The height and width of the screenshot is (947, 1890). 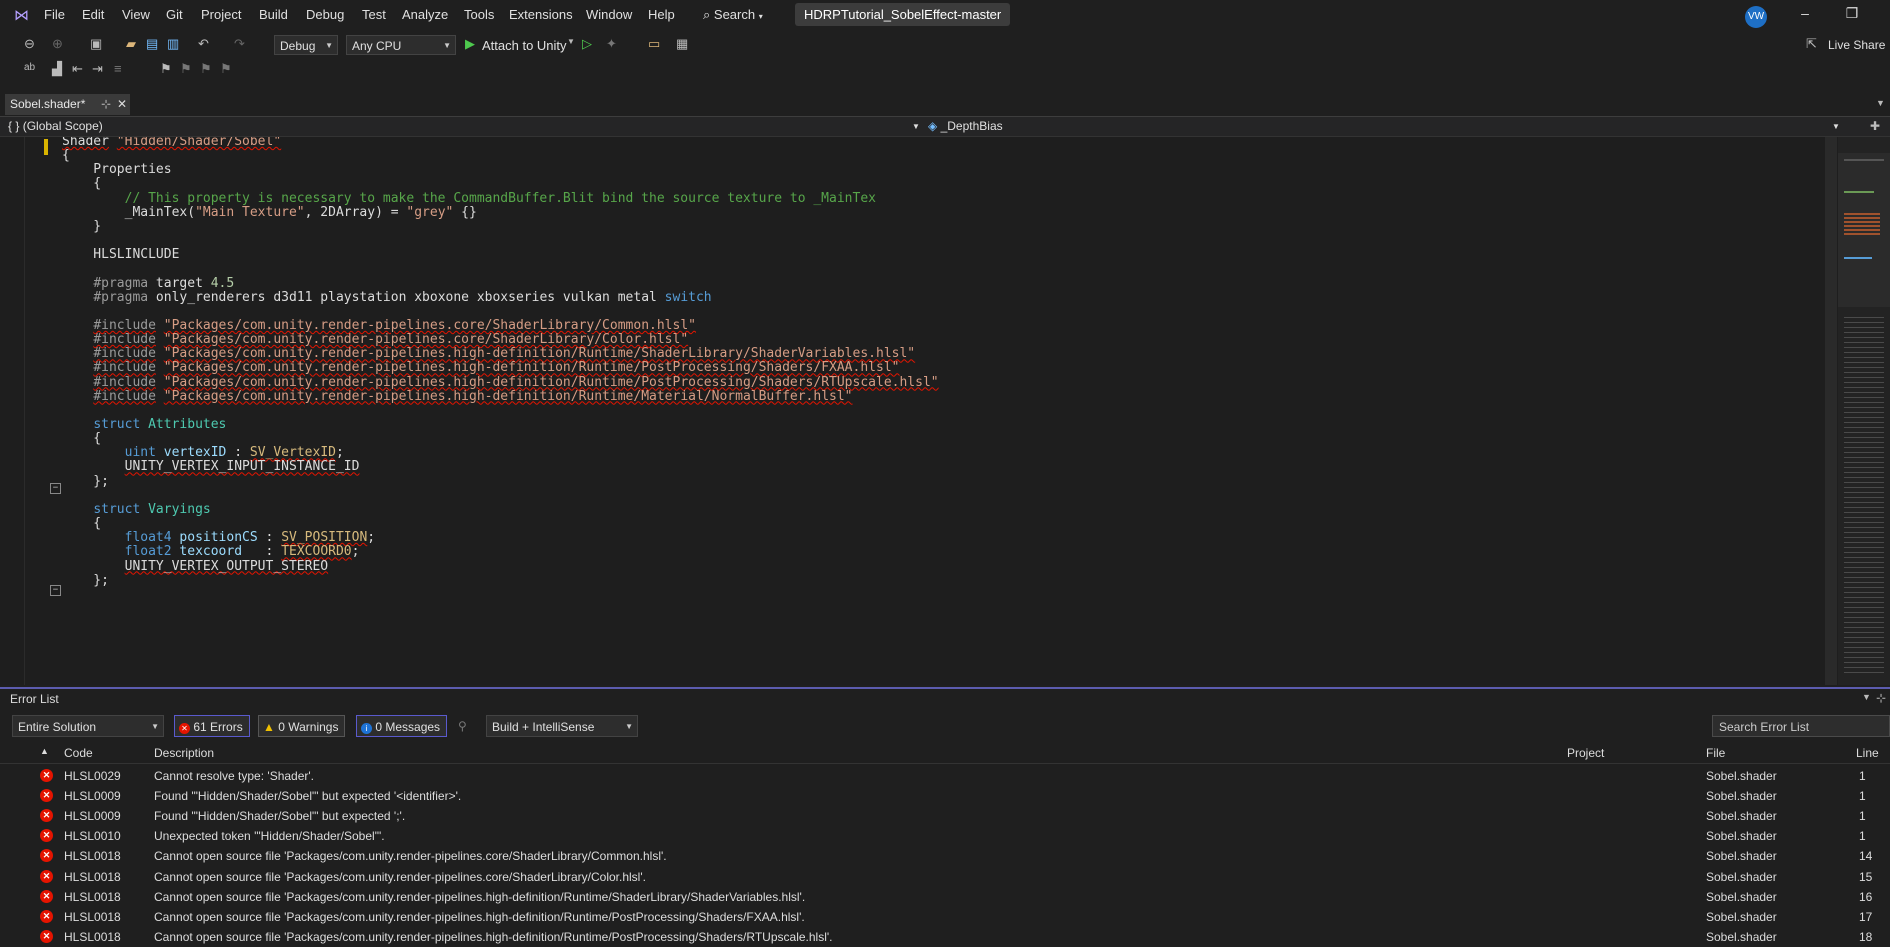 What do you see at coordinates (97, 69) in the screenshot?
I see `indent-icon: ⇥` at bounding box center [97, 69].